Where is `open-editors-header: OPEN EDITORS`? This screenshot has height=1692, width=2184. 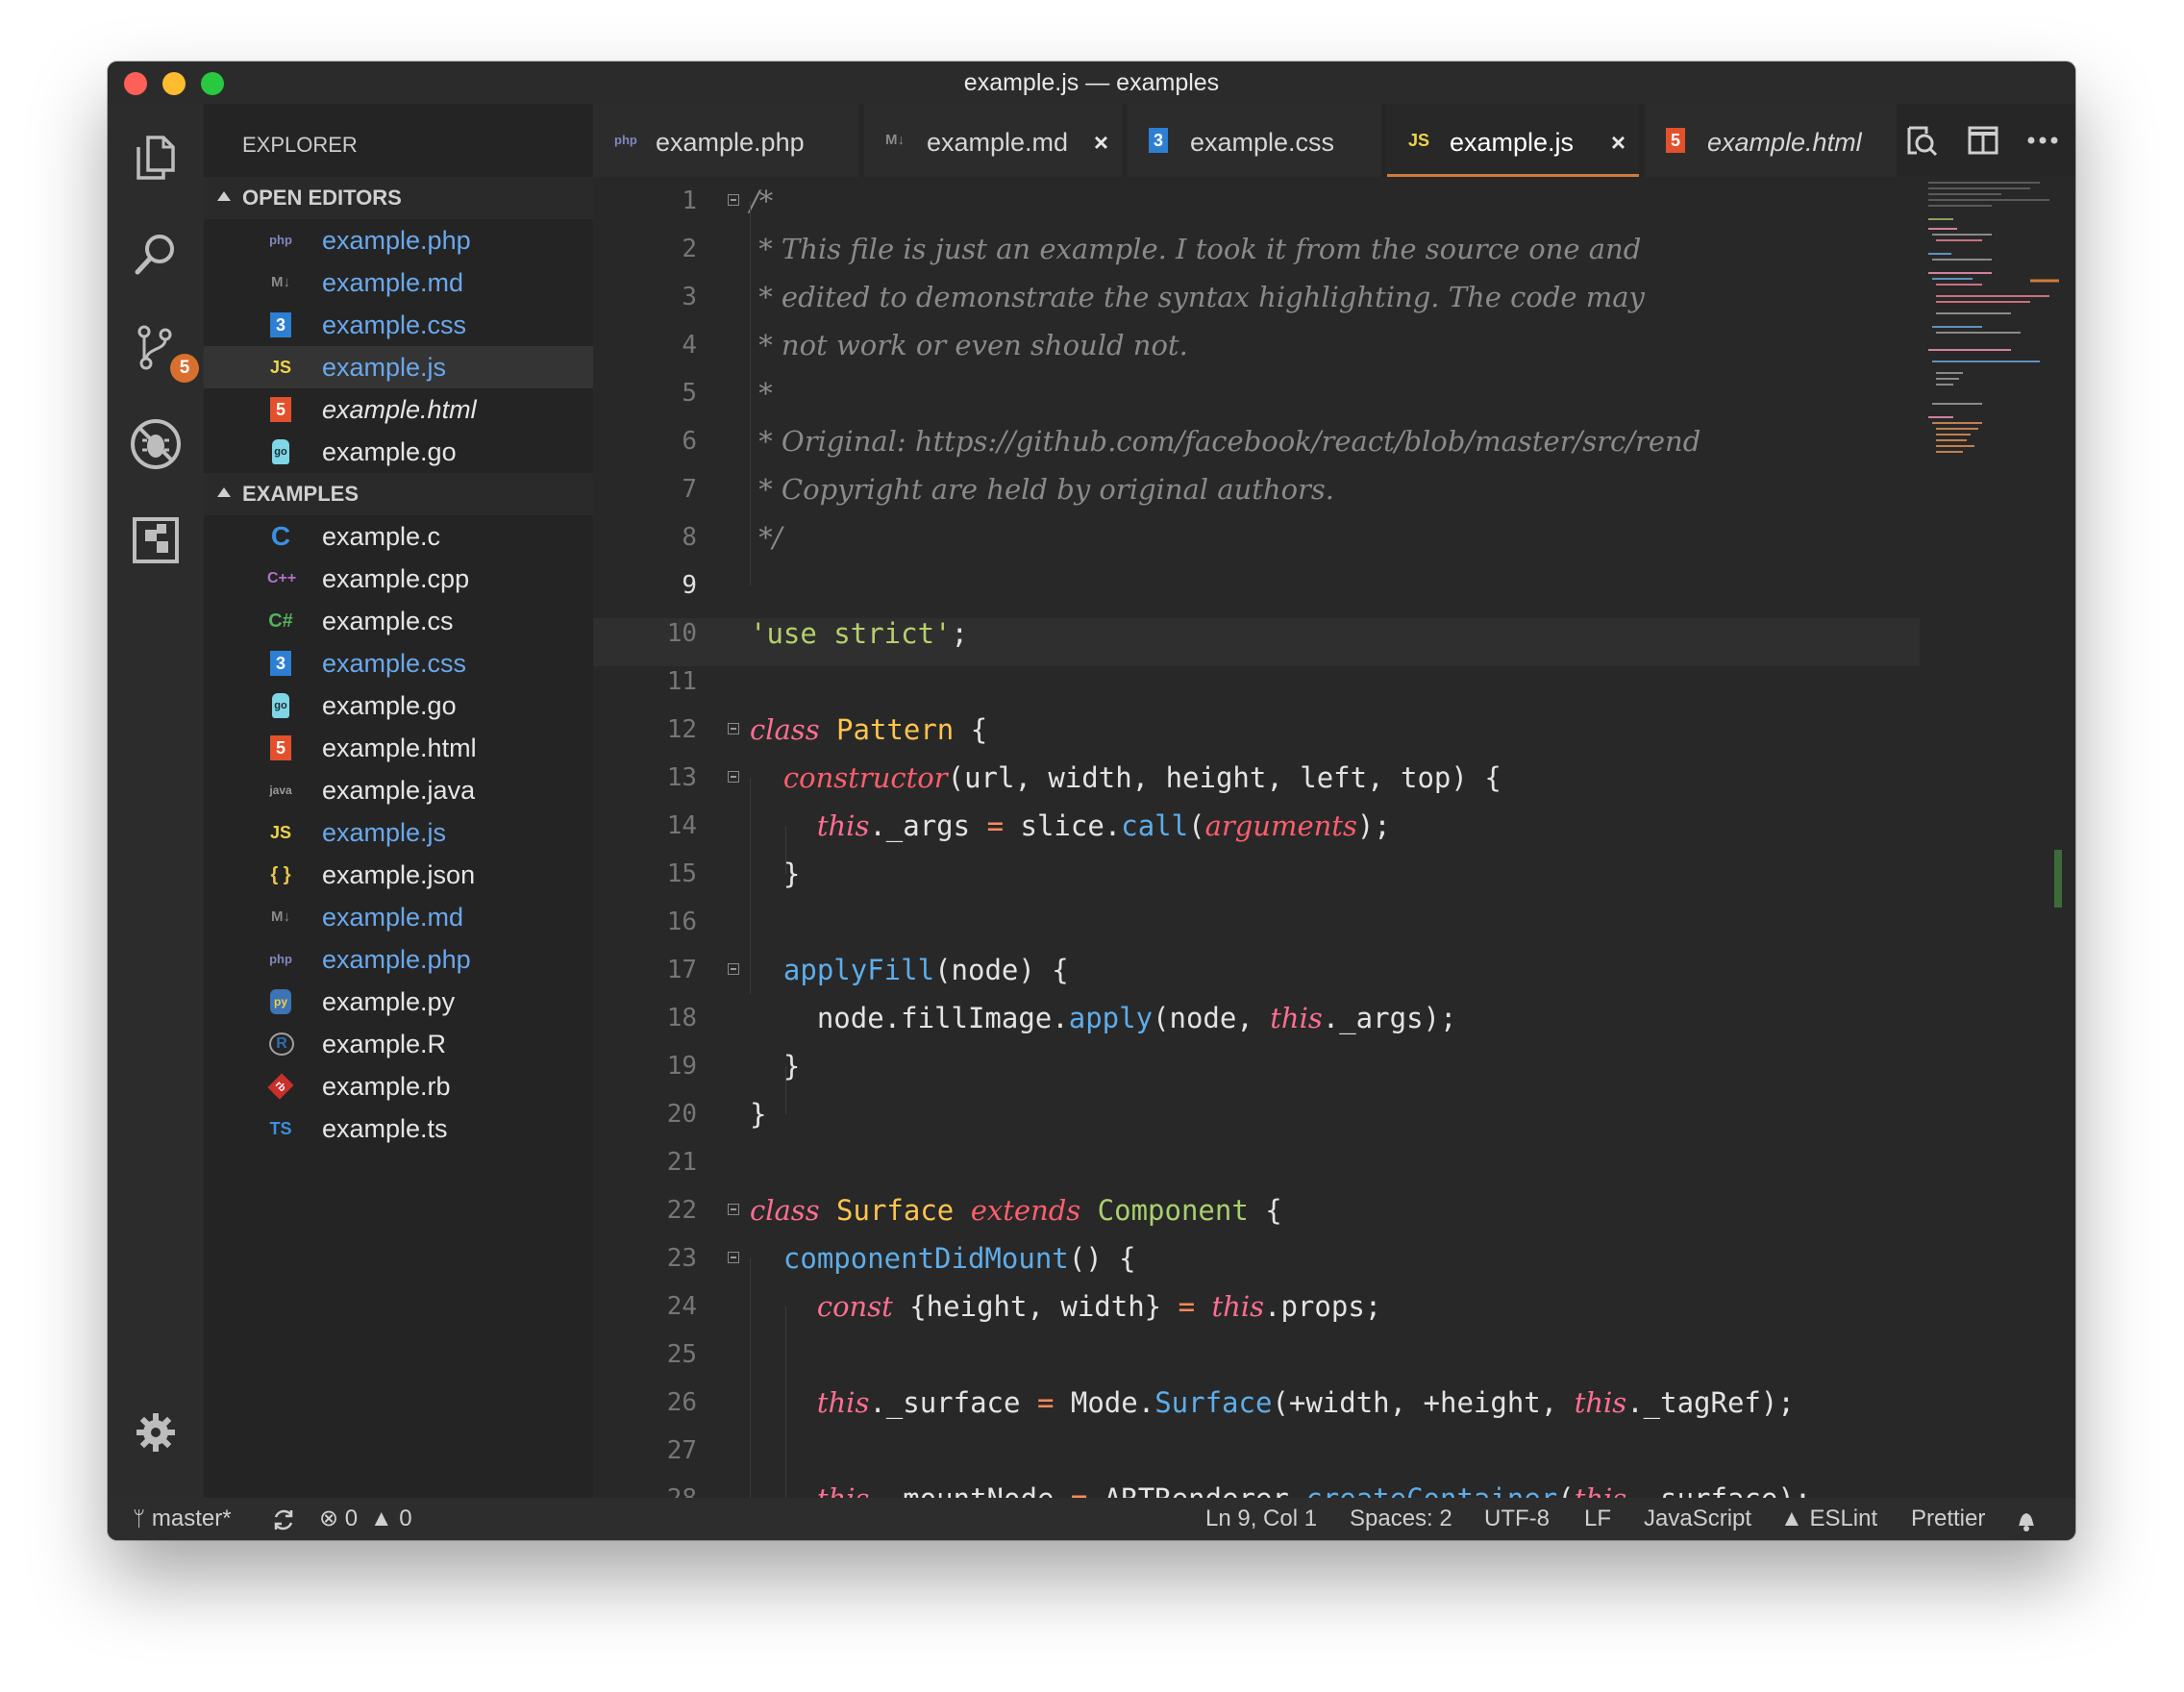 open-editors-header: OPEN EDITORS is located at coordinates (399, 198).